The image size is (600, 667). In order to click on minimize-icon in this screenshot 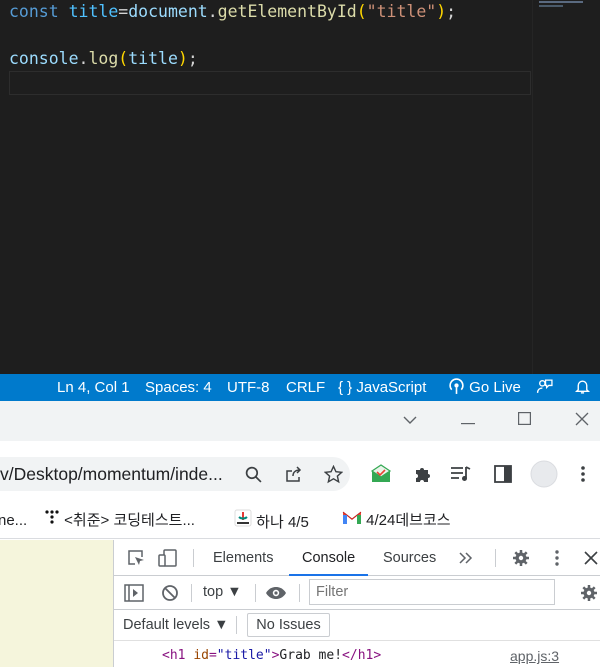, I will do `click(468, 421)`.